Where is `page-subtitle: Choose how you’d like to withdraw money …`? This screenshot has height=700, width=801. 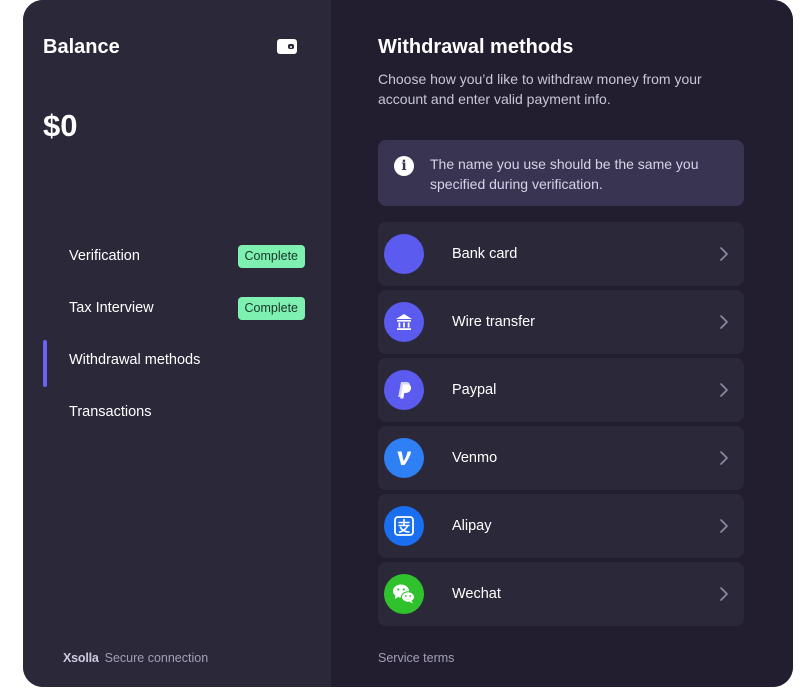
page-subtitle: Choose how you’d like to withdraw money … is located at coordinates (540, 89).